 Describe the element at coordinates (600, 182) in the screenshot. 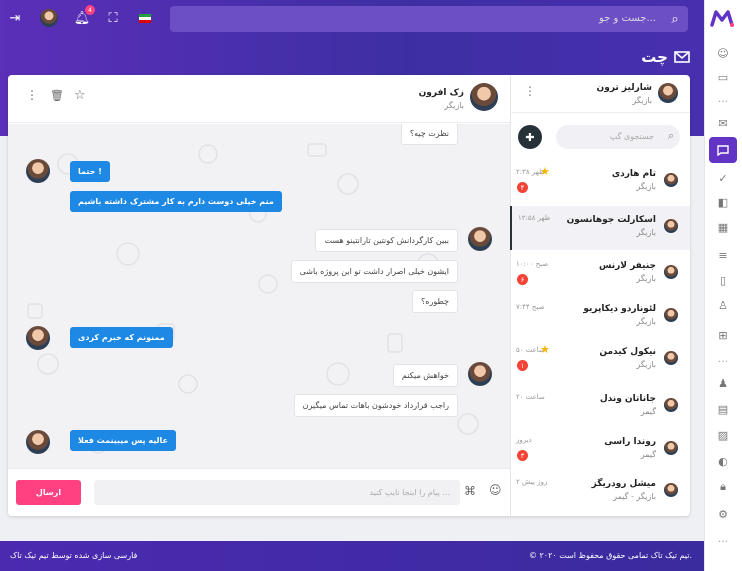

I see `contact-item: تام هاردی بازیگر ۲:۳۸ ظهر ★ ۴` at that location.